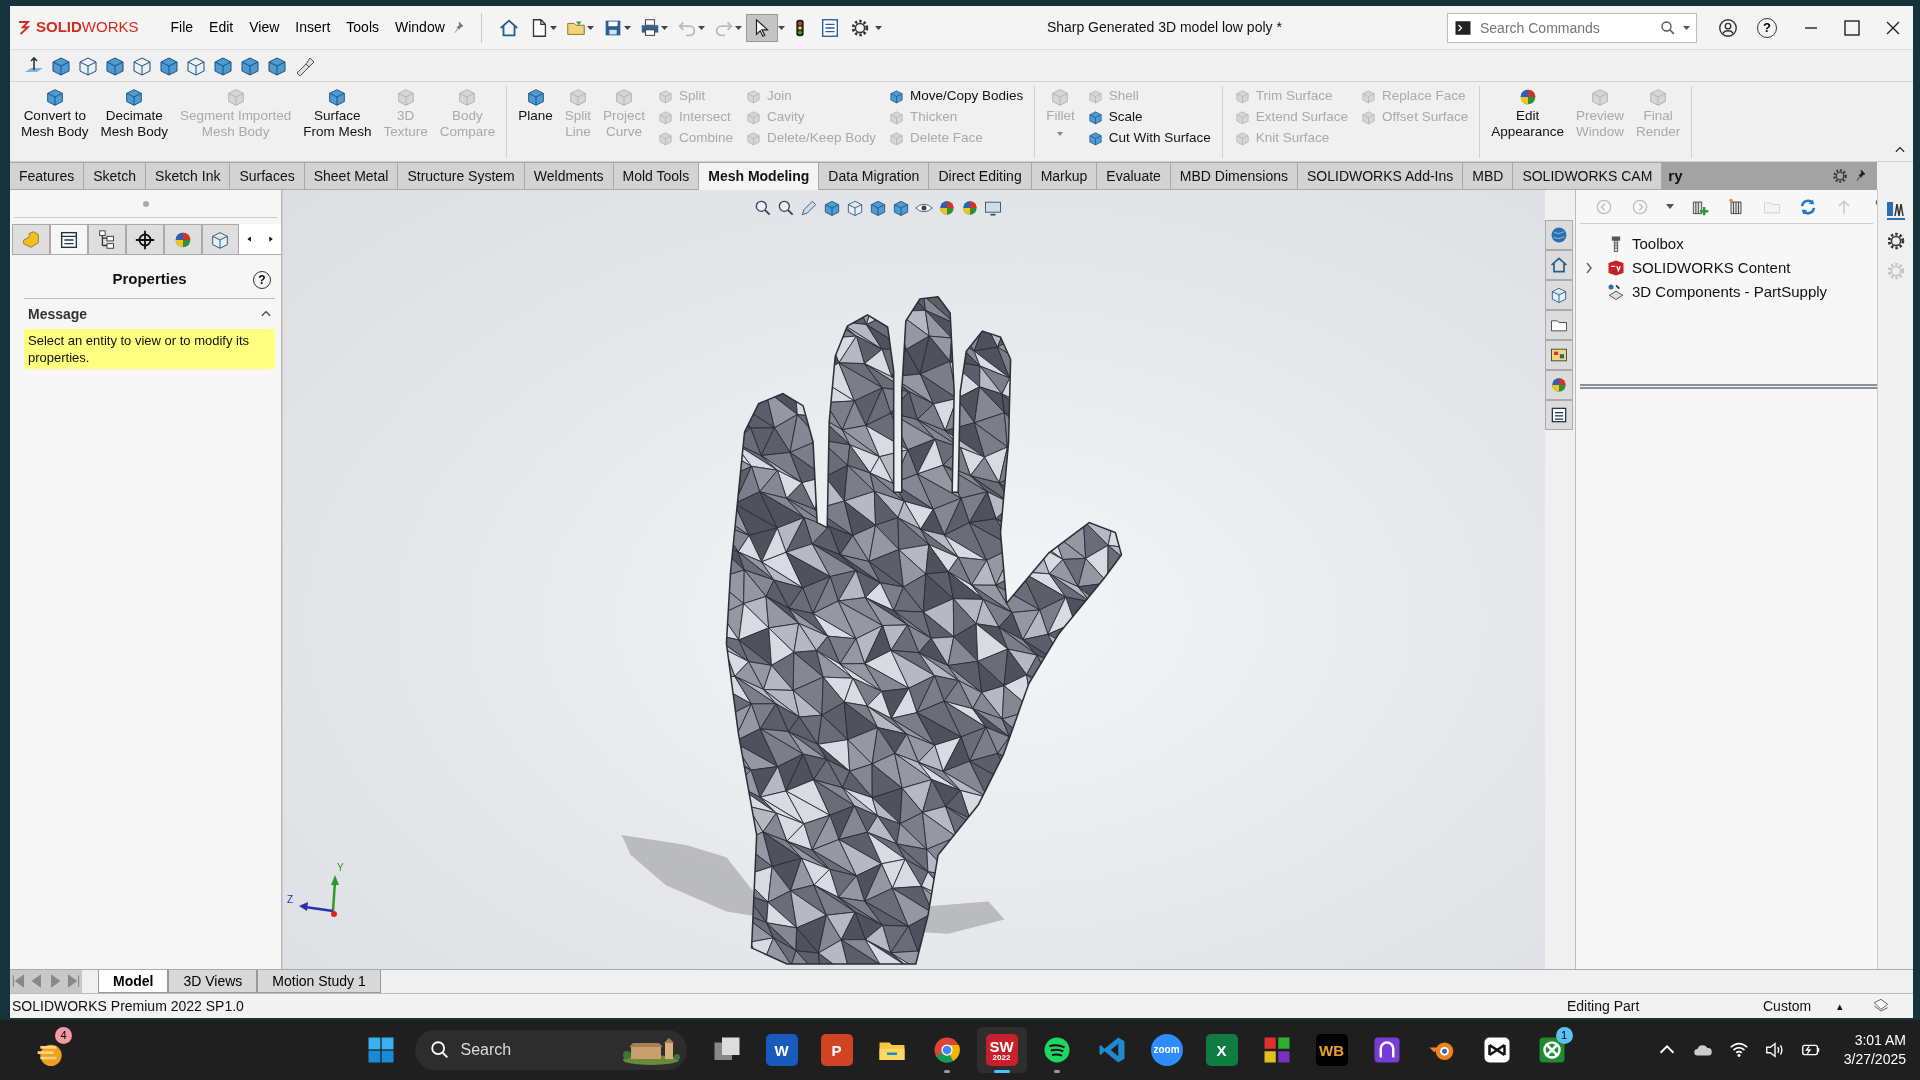 The image size is (1920, 1080). I want to click on app-logo: zoom, so click(1166, 1050).